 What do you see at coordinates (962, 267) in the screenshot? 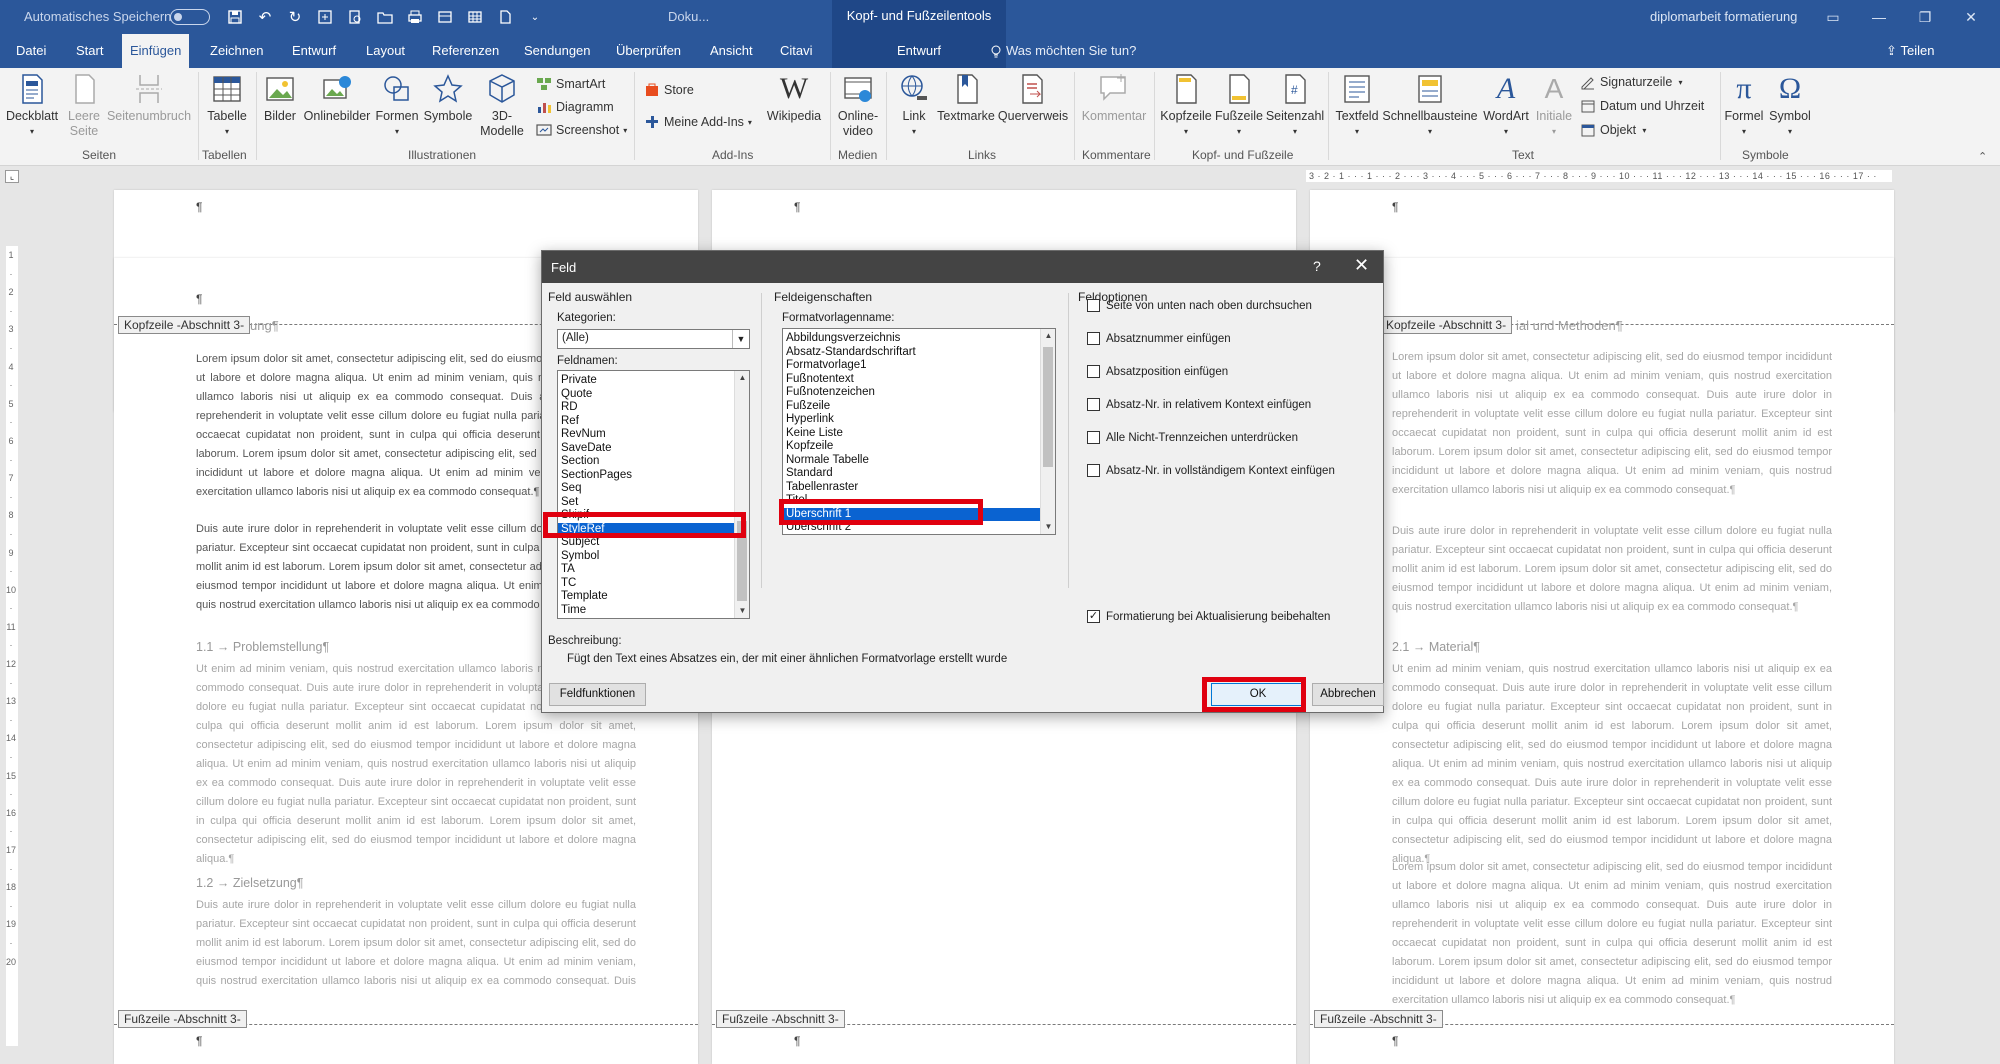
I see `dialog-title-bar: Feld ? ✕` at bounding box center [962, 267].